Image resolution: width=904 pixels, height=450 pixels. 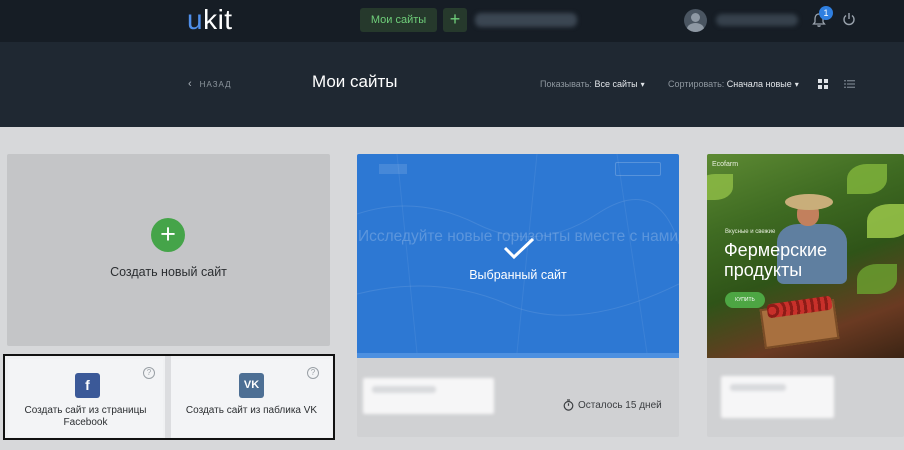 I want to click on user-name-blurred, so click(x=757, y=20).